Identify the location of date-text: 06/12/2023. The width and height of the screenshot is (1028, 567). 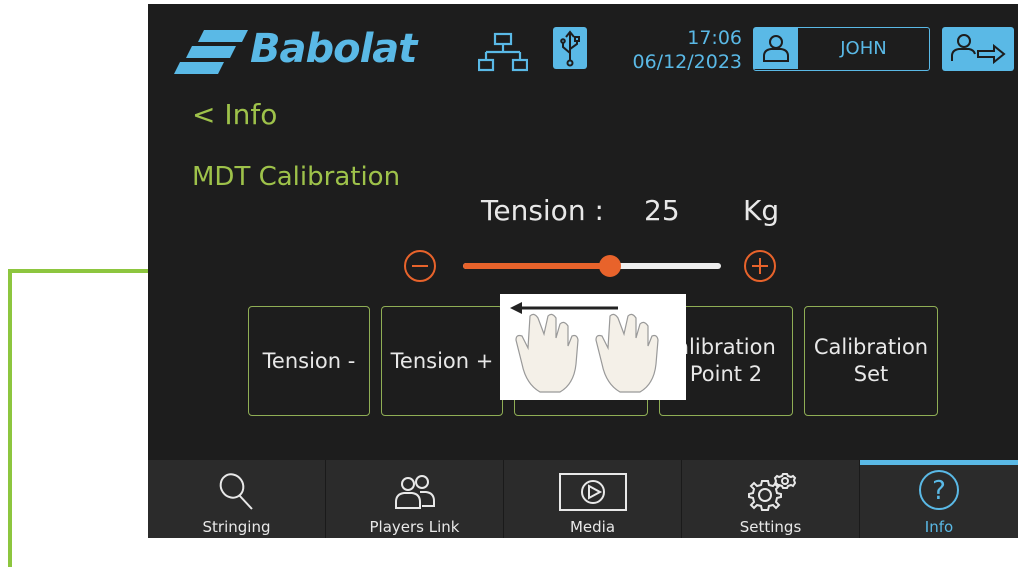
(687, 62).